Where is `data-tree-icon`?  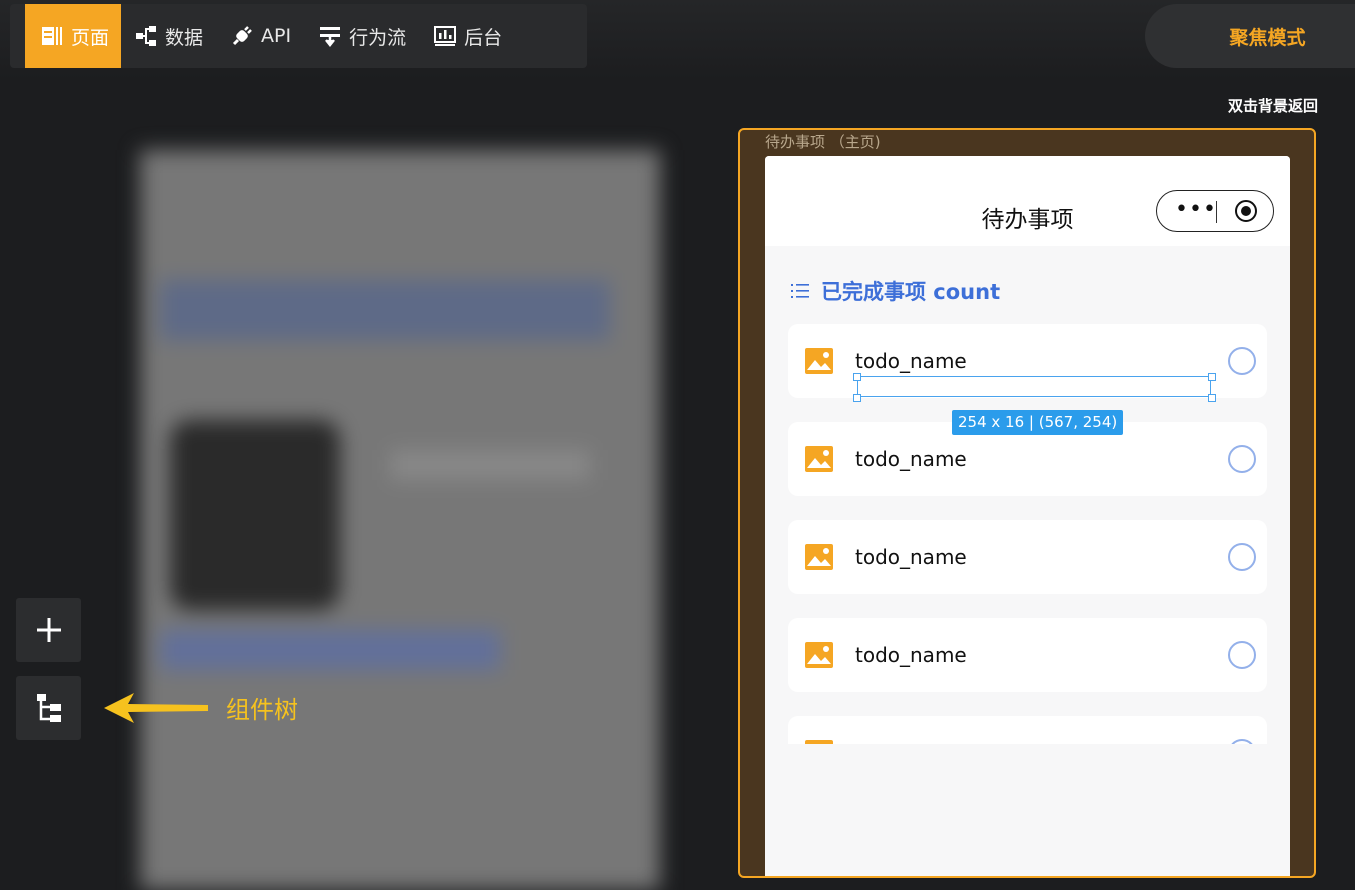
data-tree-icon is located at coordinates (146, 36).